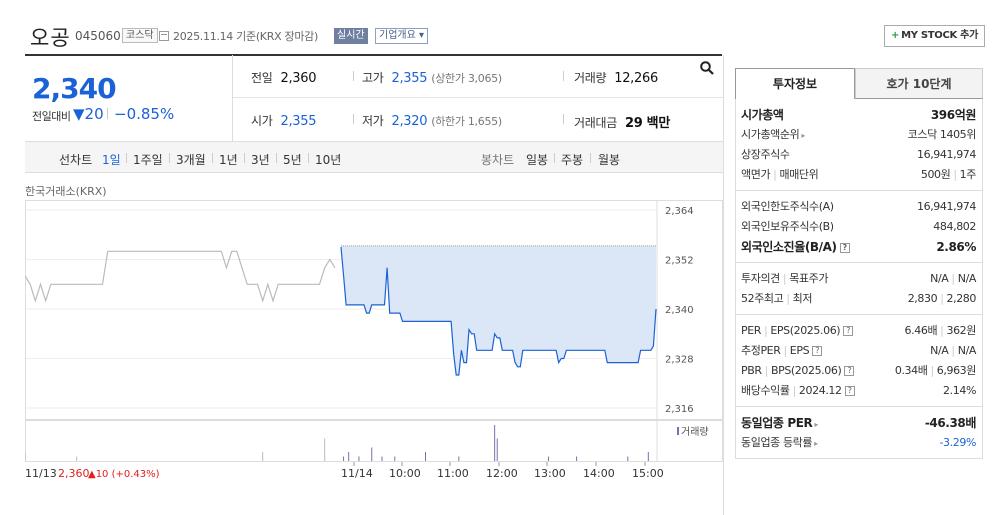 This screenshot has height=515, width=993. Describe the element at coordinates (374, 157) in the screenshot. I see `chart-period-bar: 선차트 1일 1주일 3개월 1년 3년 5년 10년 봉차트 일봉 주봉 월봉` at that location.